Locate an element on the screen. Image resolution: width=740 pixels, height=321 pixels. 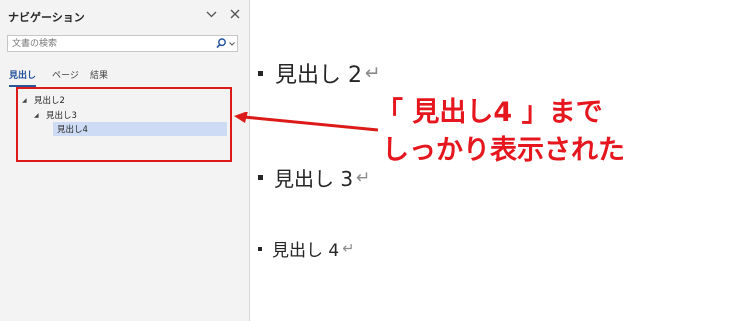
search-box is located at coordinates (122, 43).